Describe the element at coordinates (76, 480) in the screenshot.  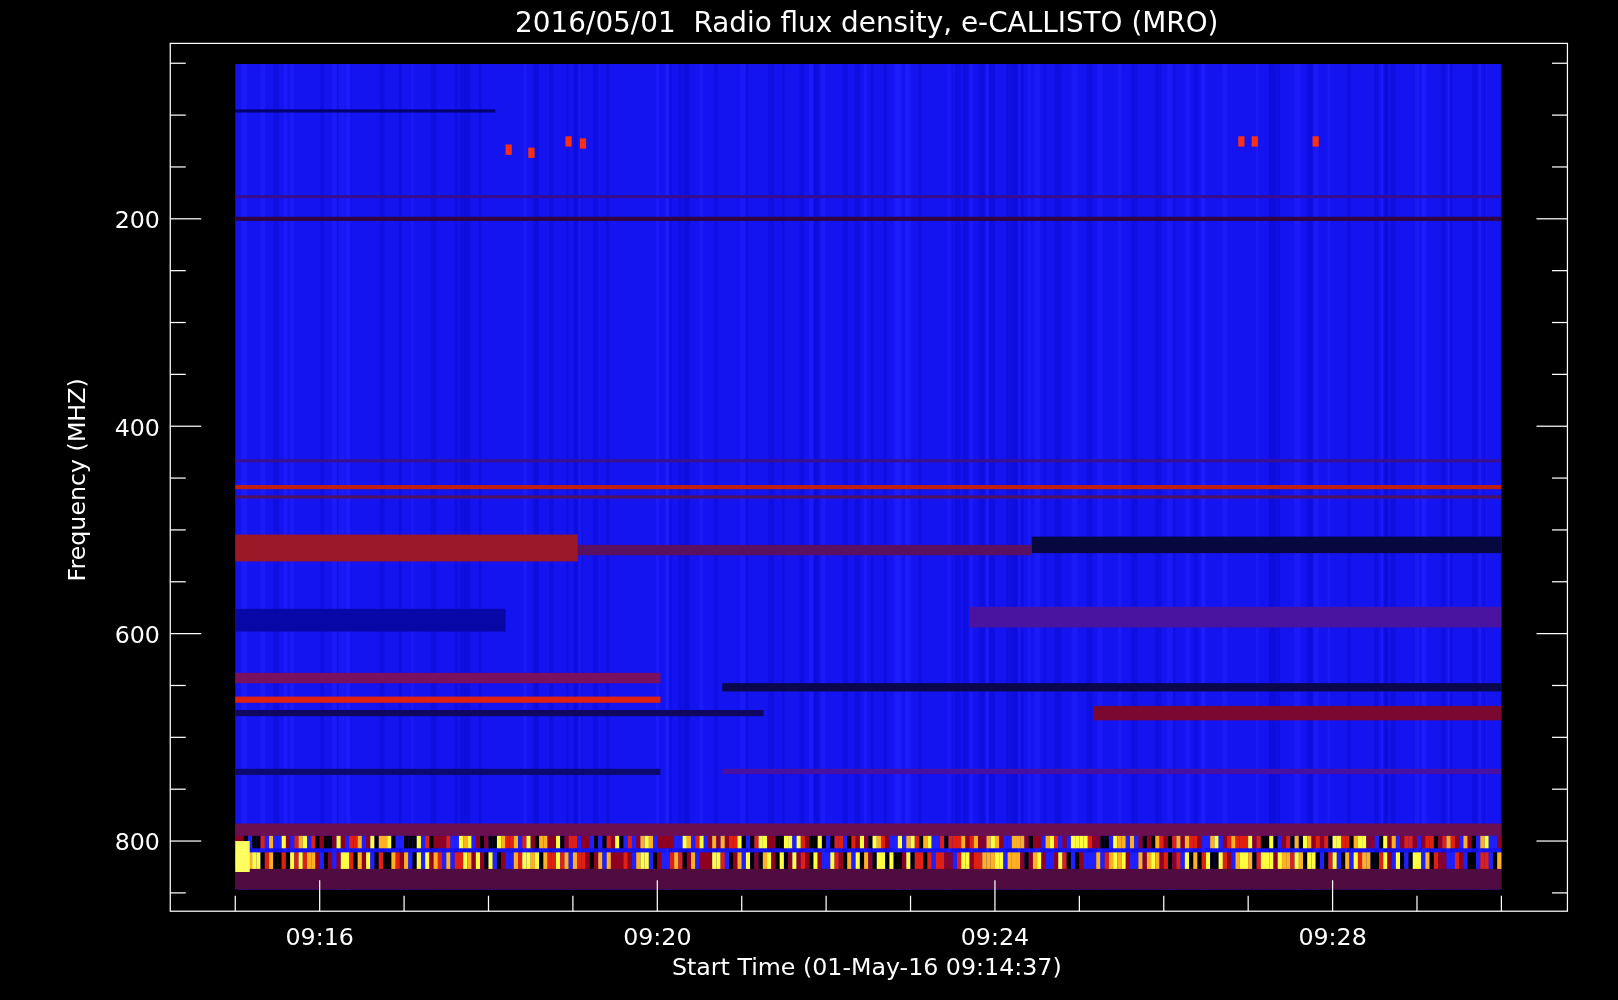
I see `y-axis-title: Frequency (MHZ)` at that location.